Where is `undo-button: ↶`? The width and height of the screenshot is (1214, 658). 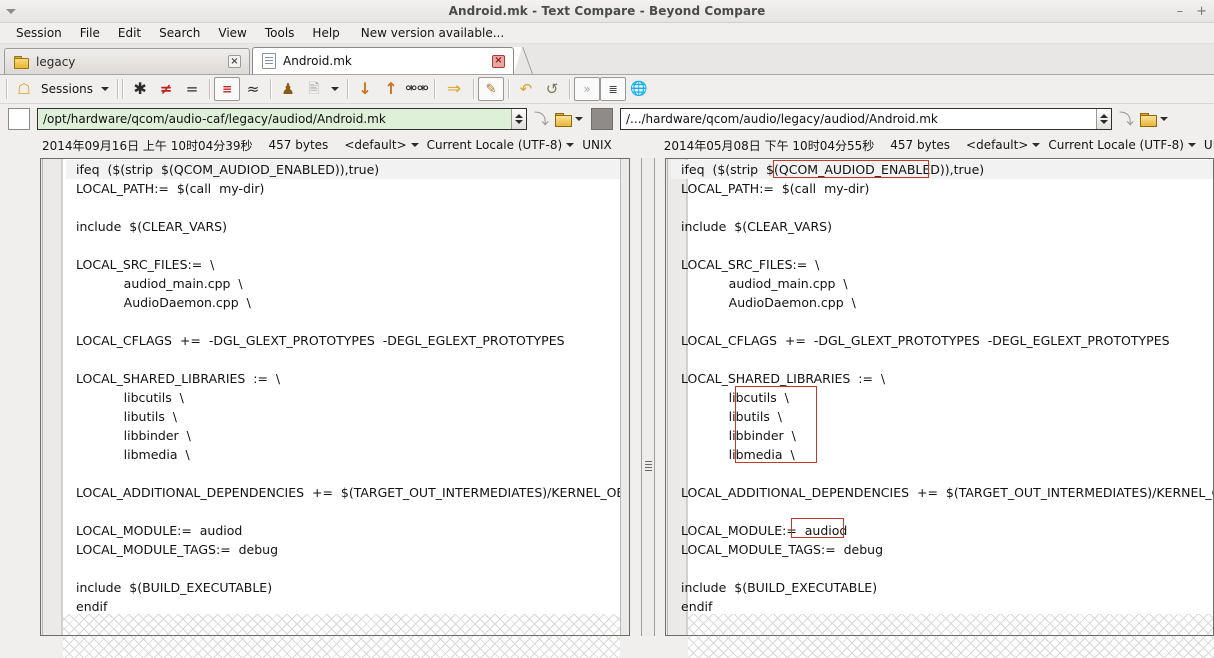 undo-button: ↶ is located at coordinates (526, 89).